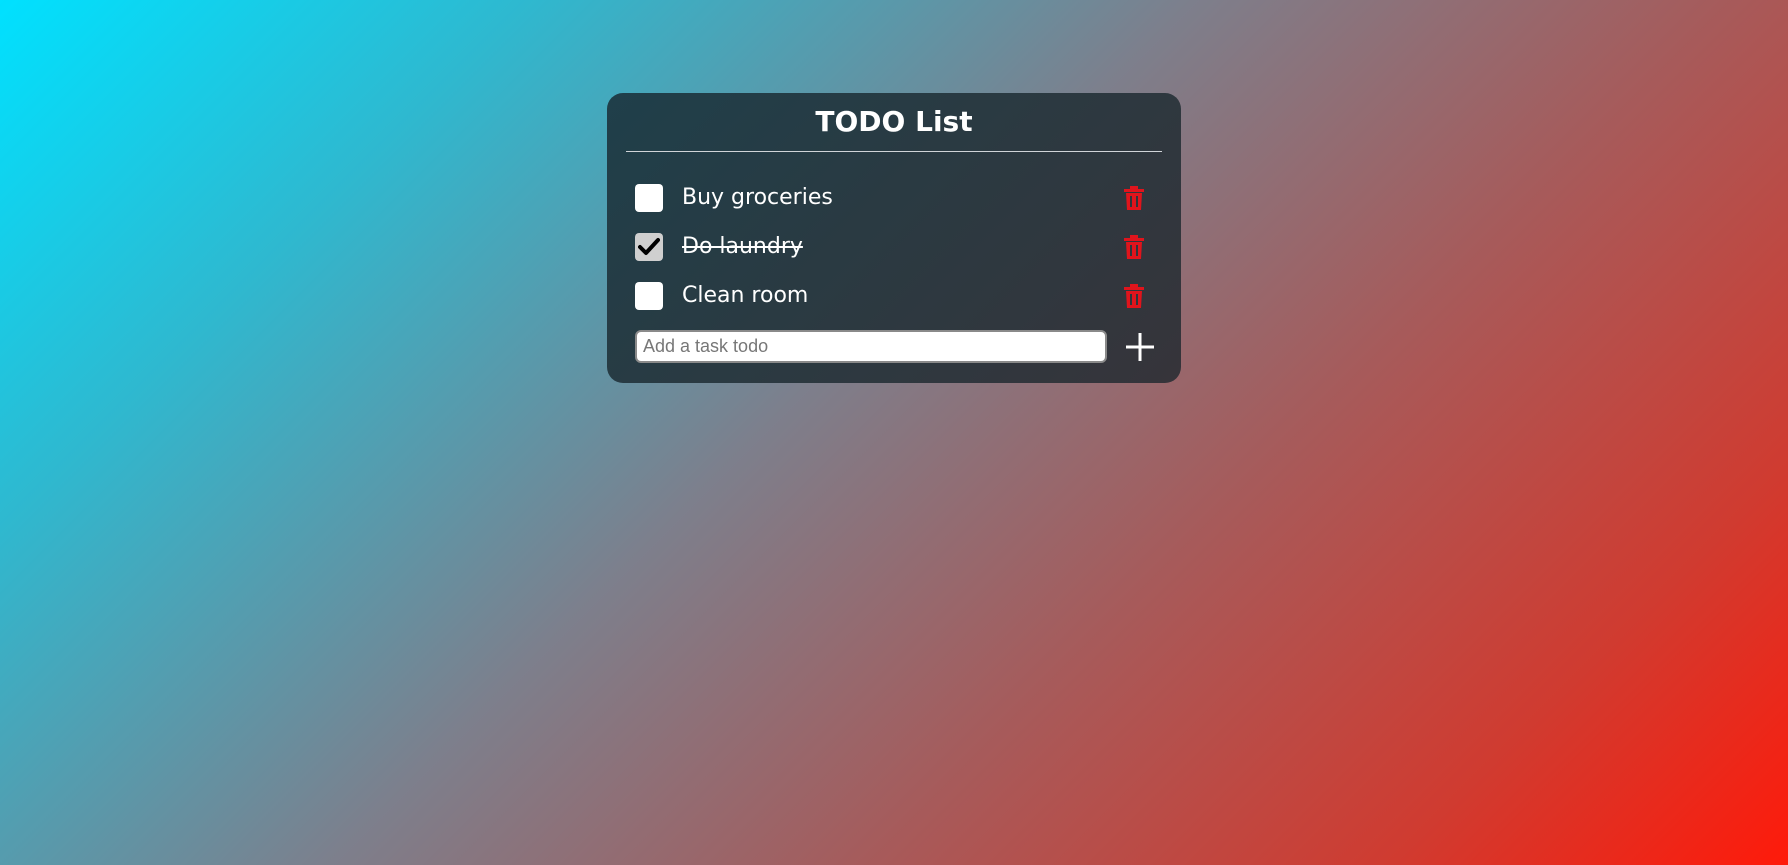 The image size is (1788, 865). I want to click on checkmark-icon, so click(649, 246).